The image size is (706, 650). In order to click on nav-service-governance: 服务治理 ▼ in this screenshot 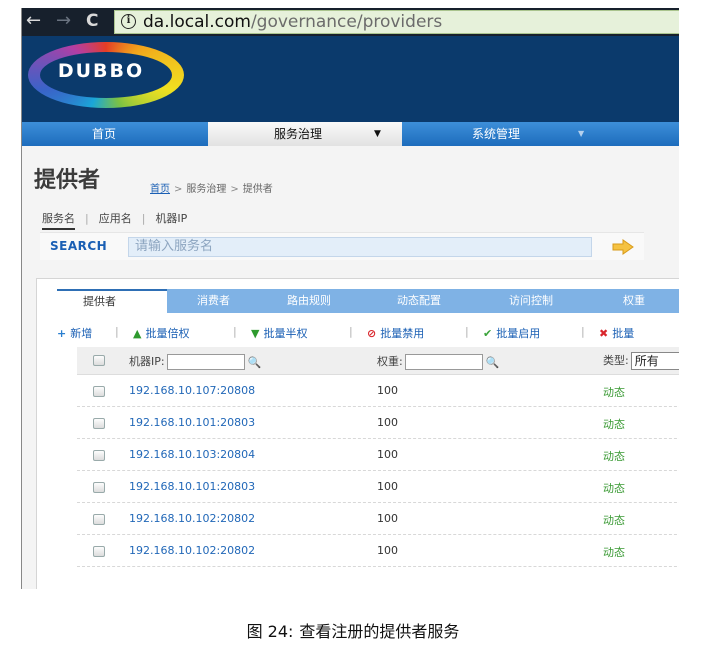, I will do `click(305, 134)`.